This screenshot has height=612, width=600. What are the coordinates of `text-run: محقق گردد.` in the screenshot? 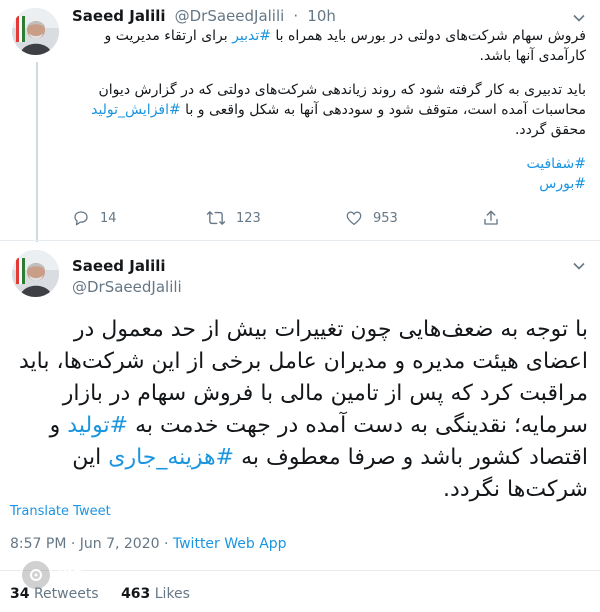 It's located at (550, 130).